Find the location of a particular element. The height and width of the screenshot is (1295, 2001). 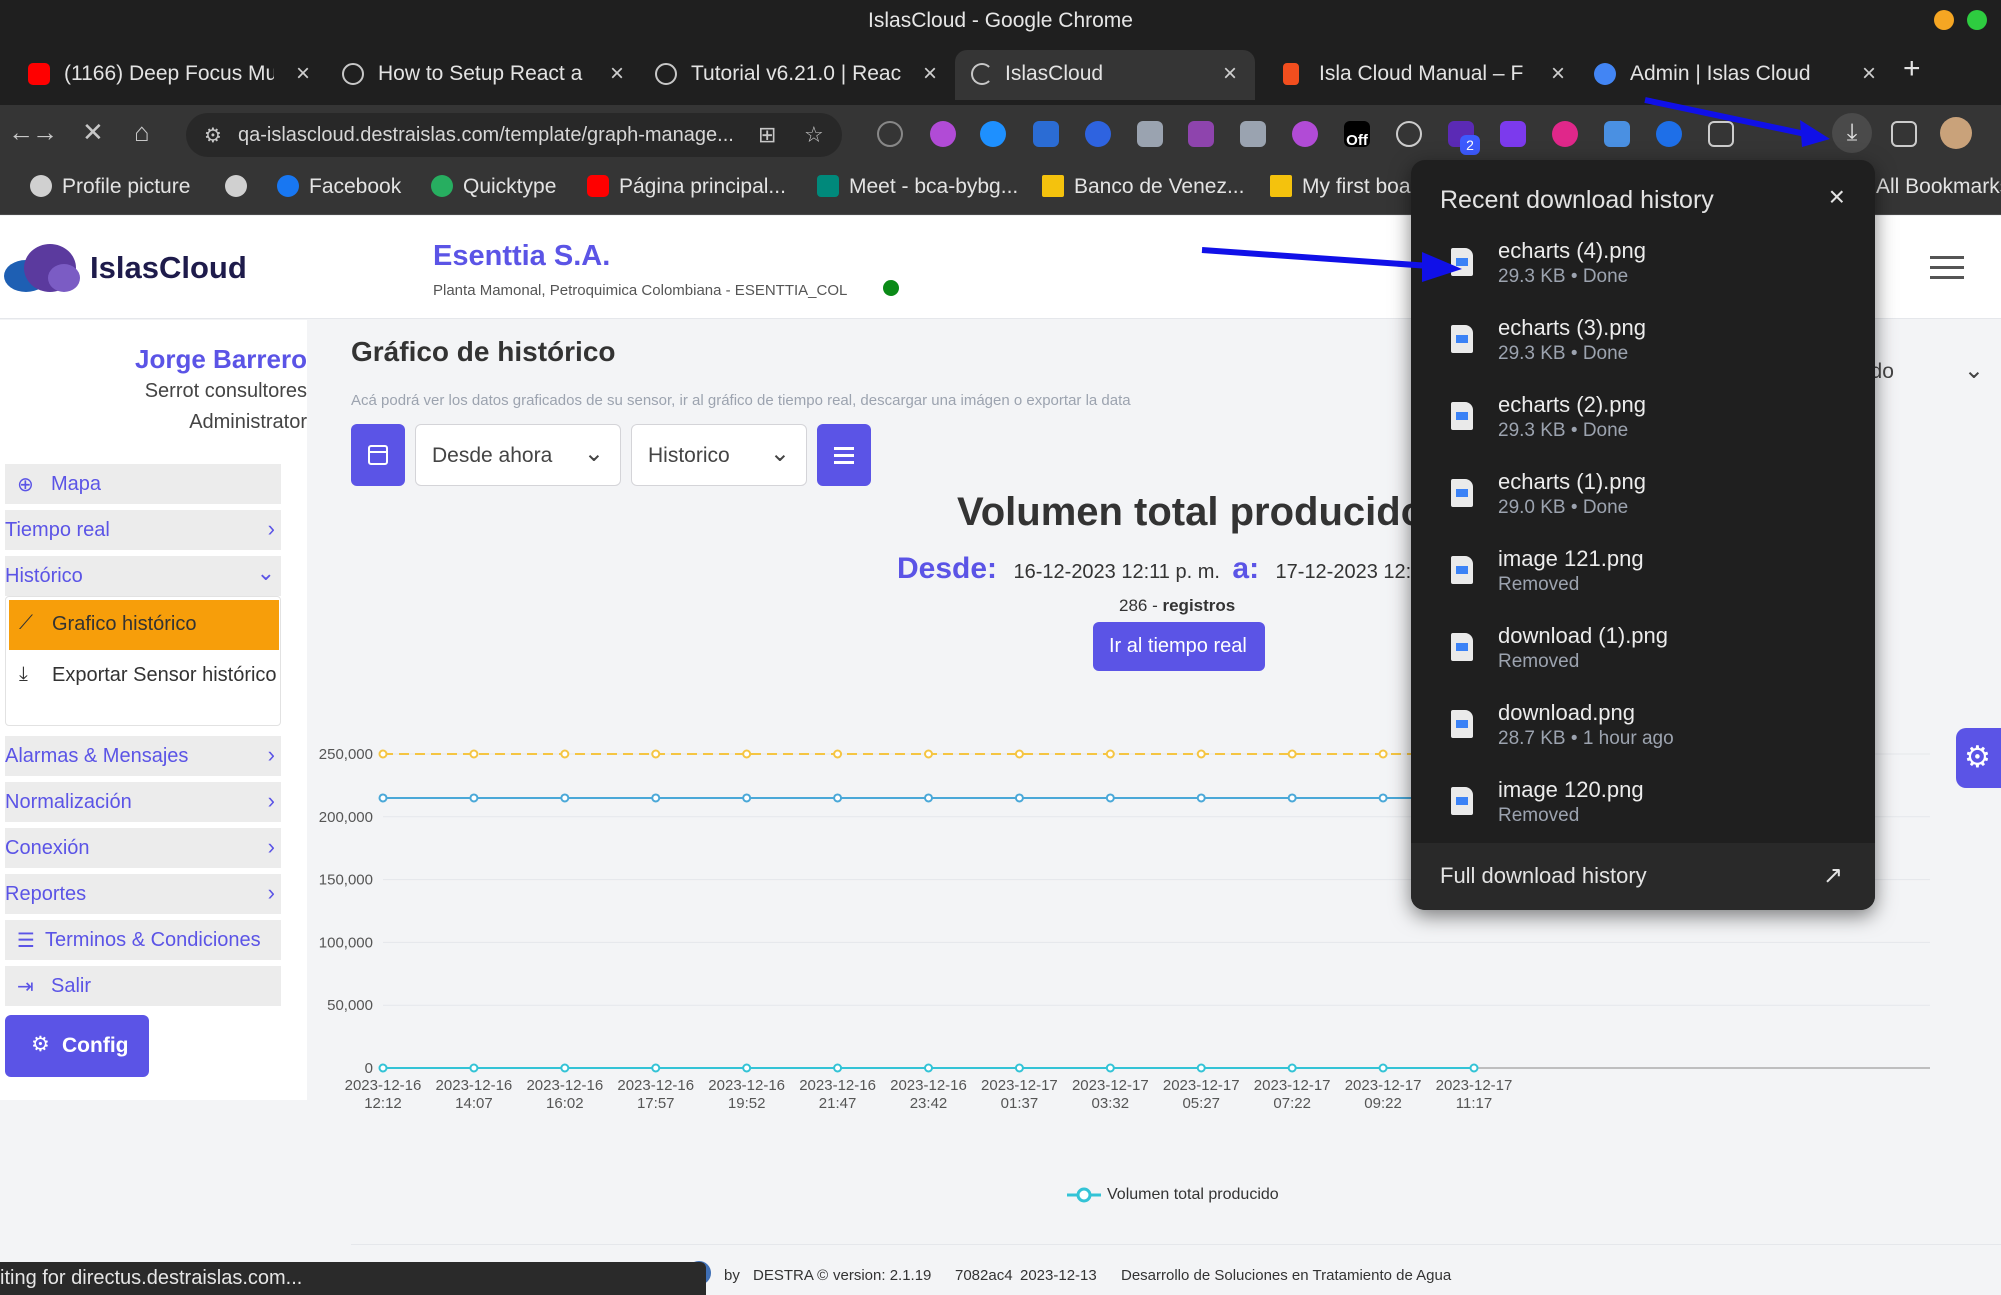

footer-by: by is located at coordinates (732, 1275).